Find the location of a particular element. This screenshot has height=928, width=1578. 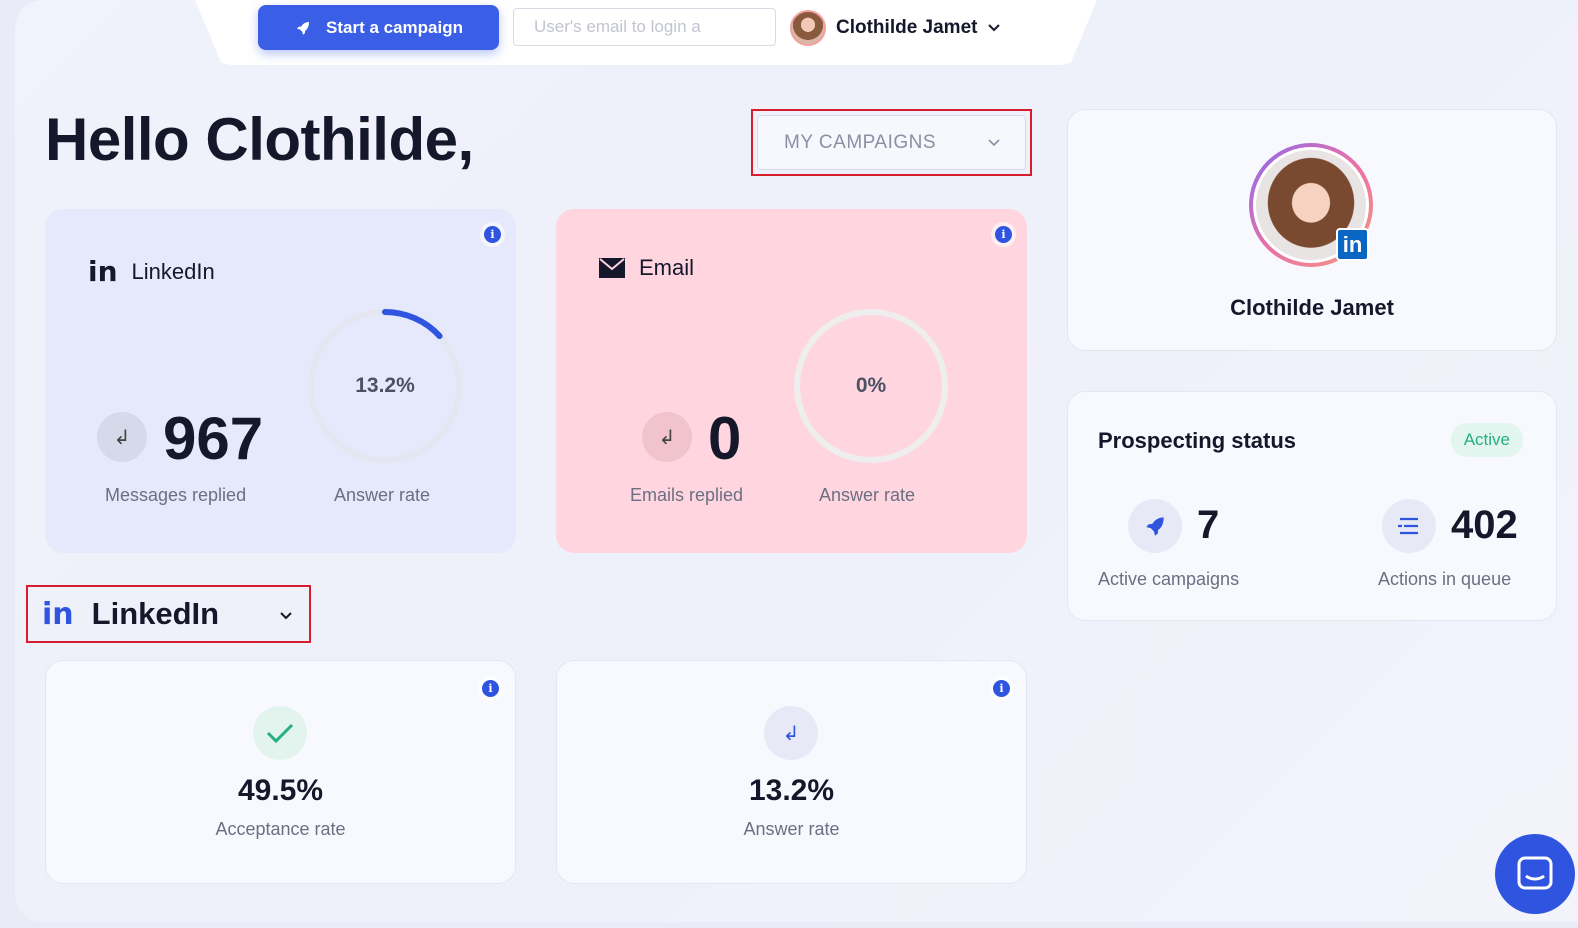

start-campaign-button: Start a campaign is located at coordinates (378, 27).